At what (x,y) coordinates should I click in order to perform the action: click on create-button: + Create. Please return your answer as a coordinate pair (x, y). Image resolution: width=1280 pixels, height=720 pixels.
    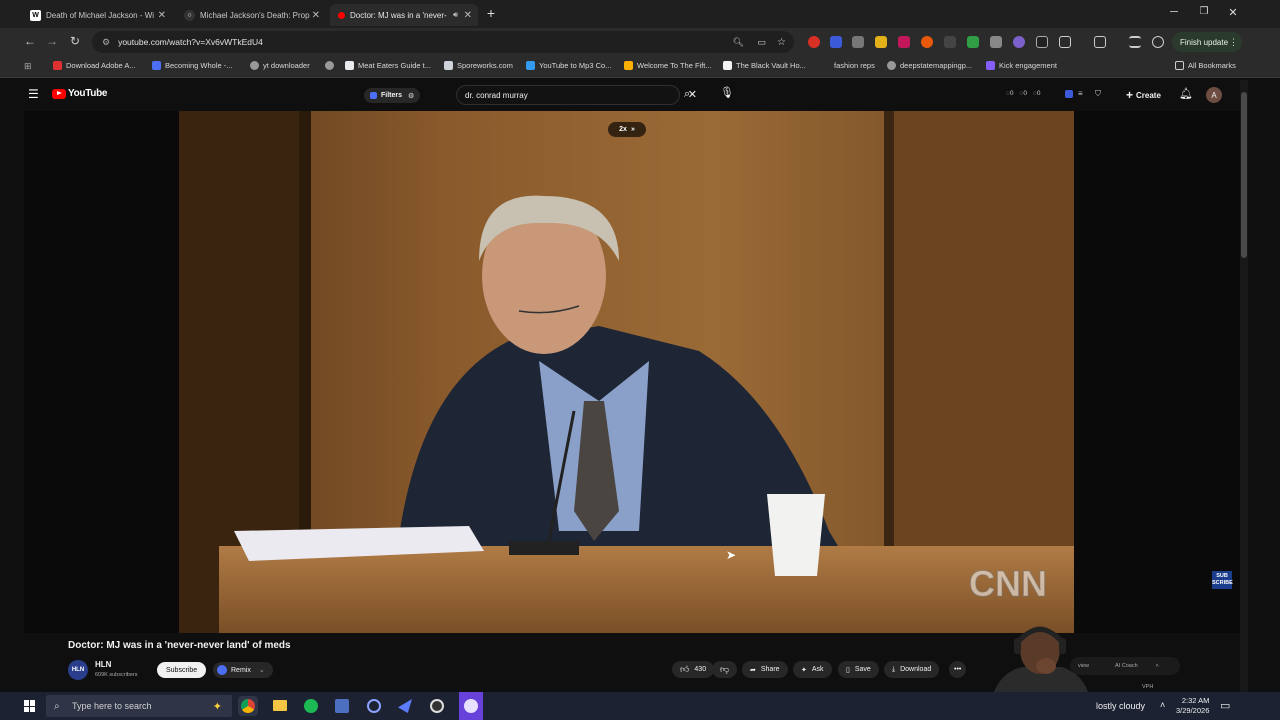
    Looking at the image, I should click on (1143, 95).